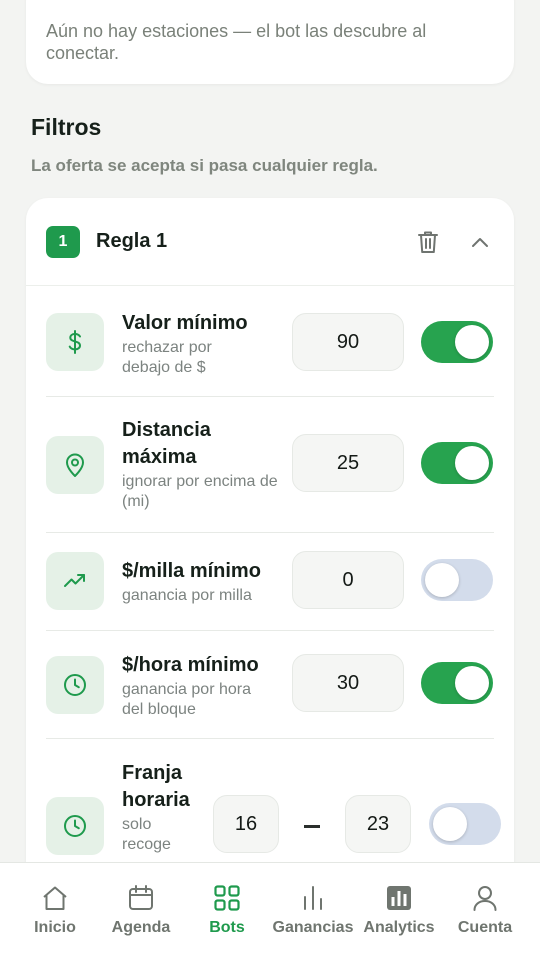 This screenshot has height=960, width=540. I want to click on analytics-icon, so click(399, 898).